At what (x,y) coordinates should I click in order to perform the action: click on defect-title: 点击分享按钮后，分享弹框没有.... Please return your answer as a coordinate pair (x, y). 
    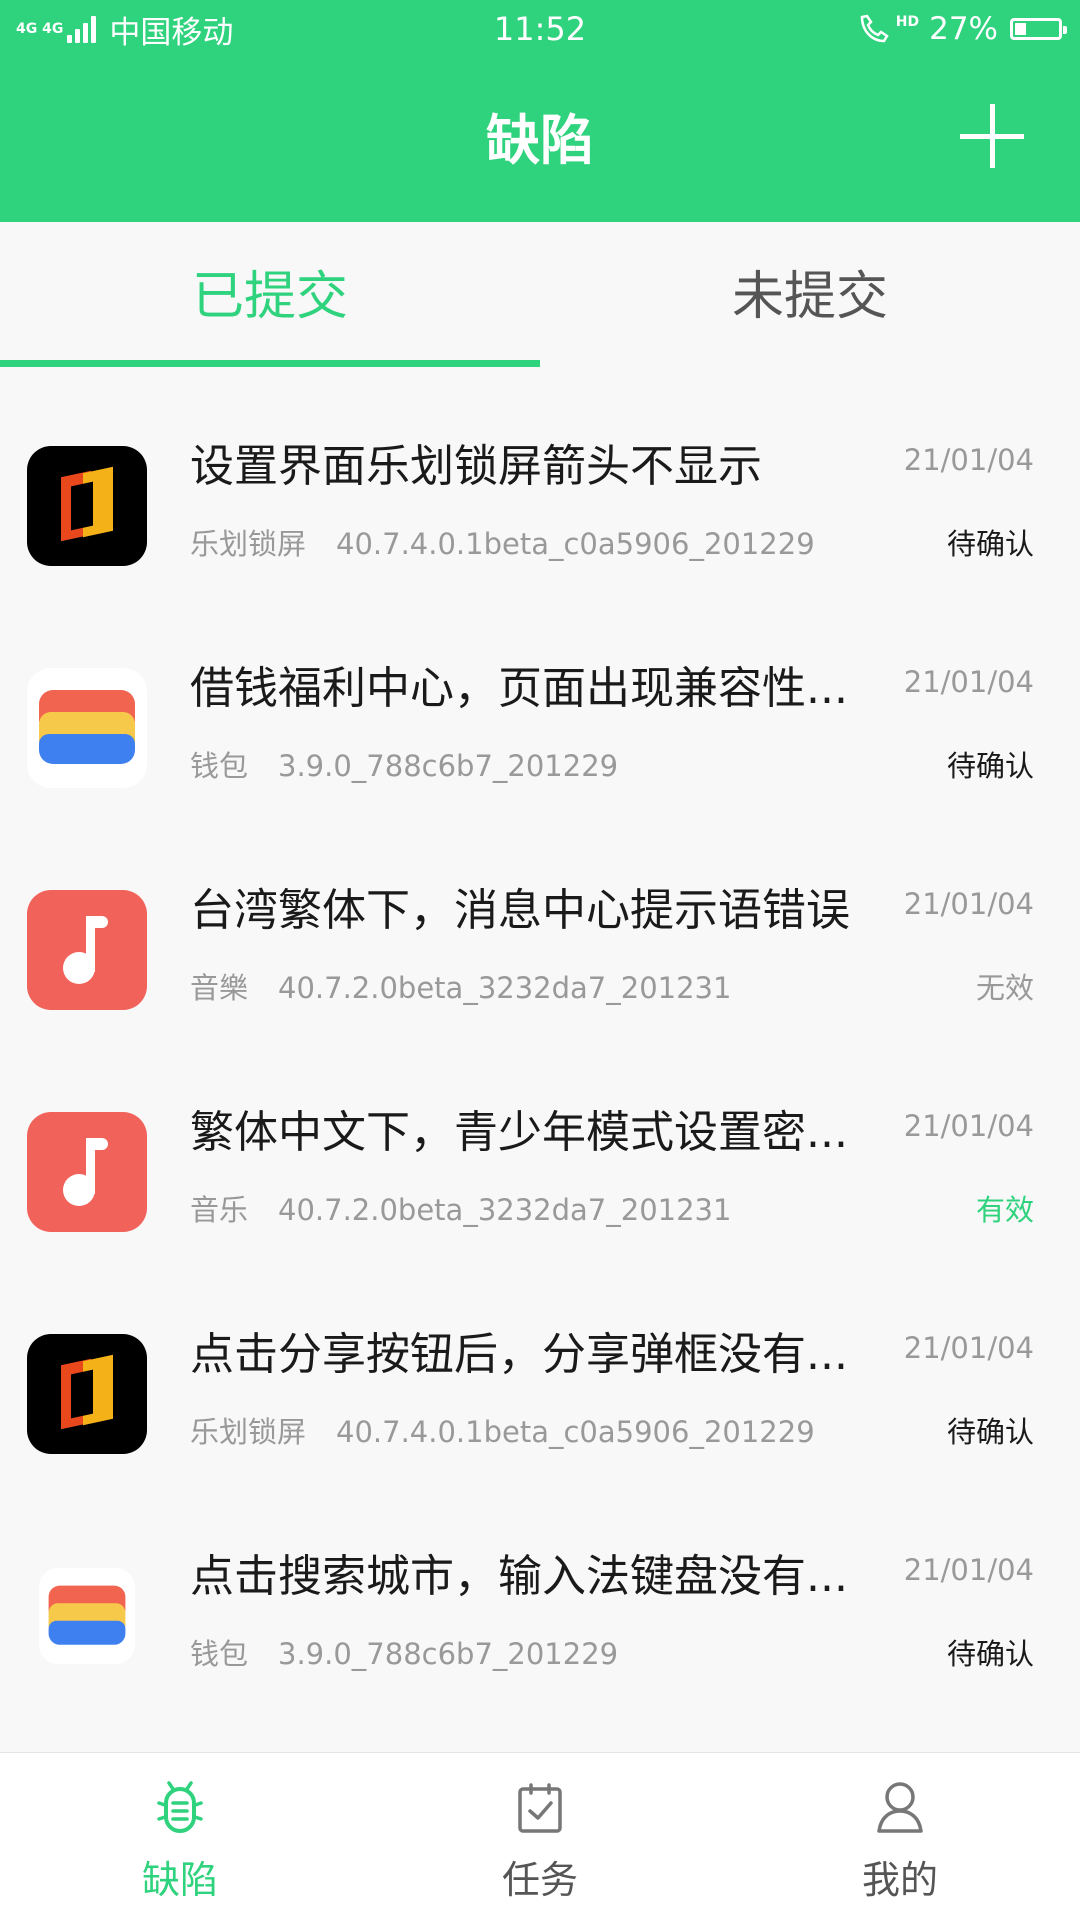
    Looking at the image, I should click on (519, 1354).